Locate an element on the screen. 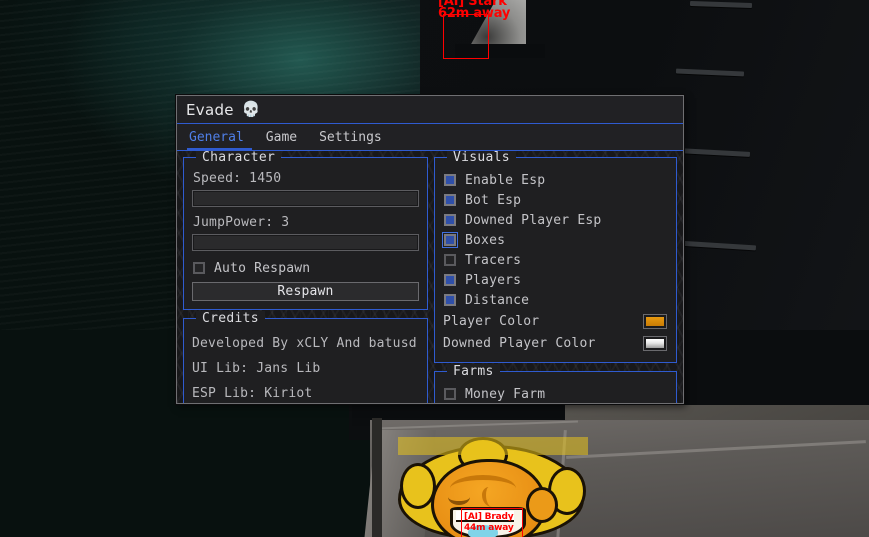 The height and width of the screenshot is (537, 869). tab-settings: Settings is located at coordinates (353, 139).